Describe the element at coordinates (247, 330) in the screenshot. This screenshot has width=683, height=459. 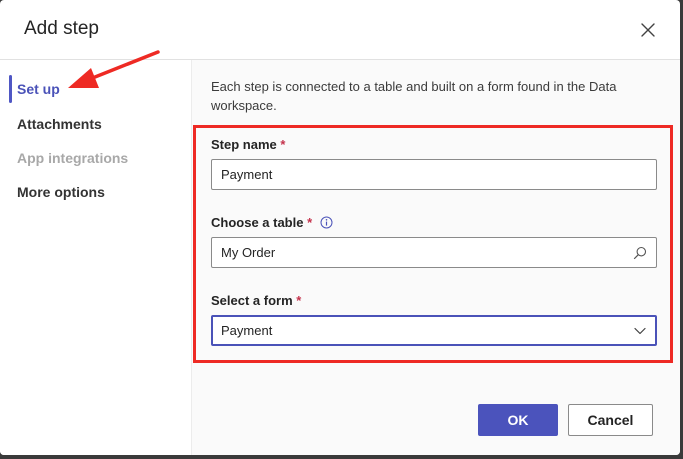
I see `select-form-value: Payment` at that location.